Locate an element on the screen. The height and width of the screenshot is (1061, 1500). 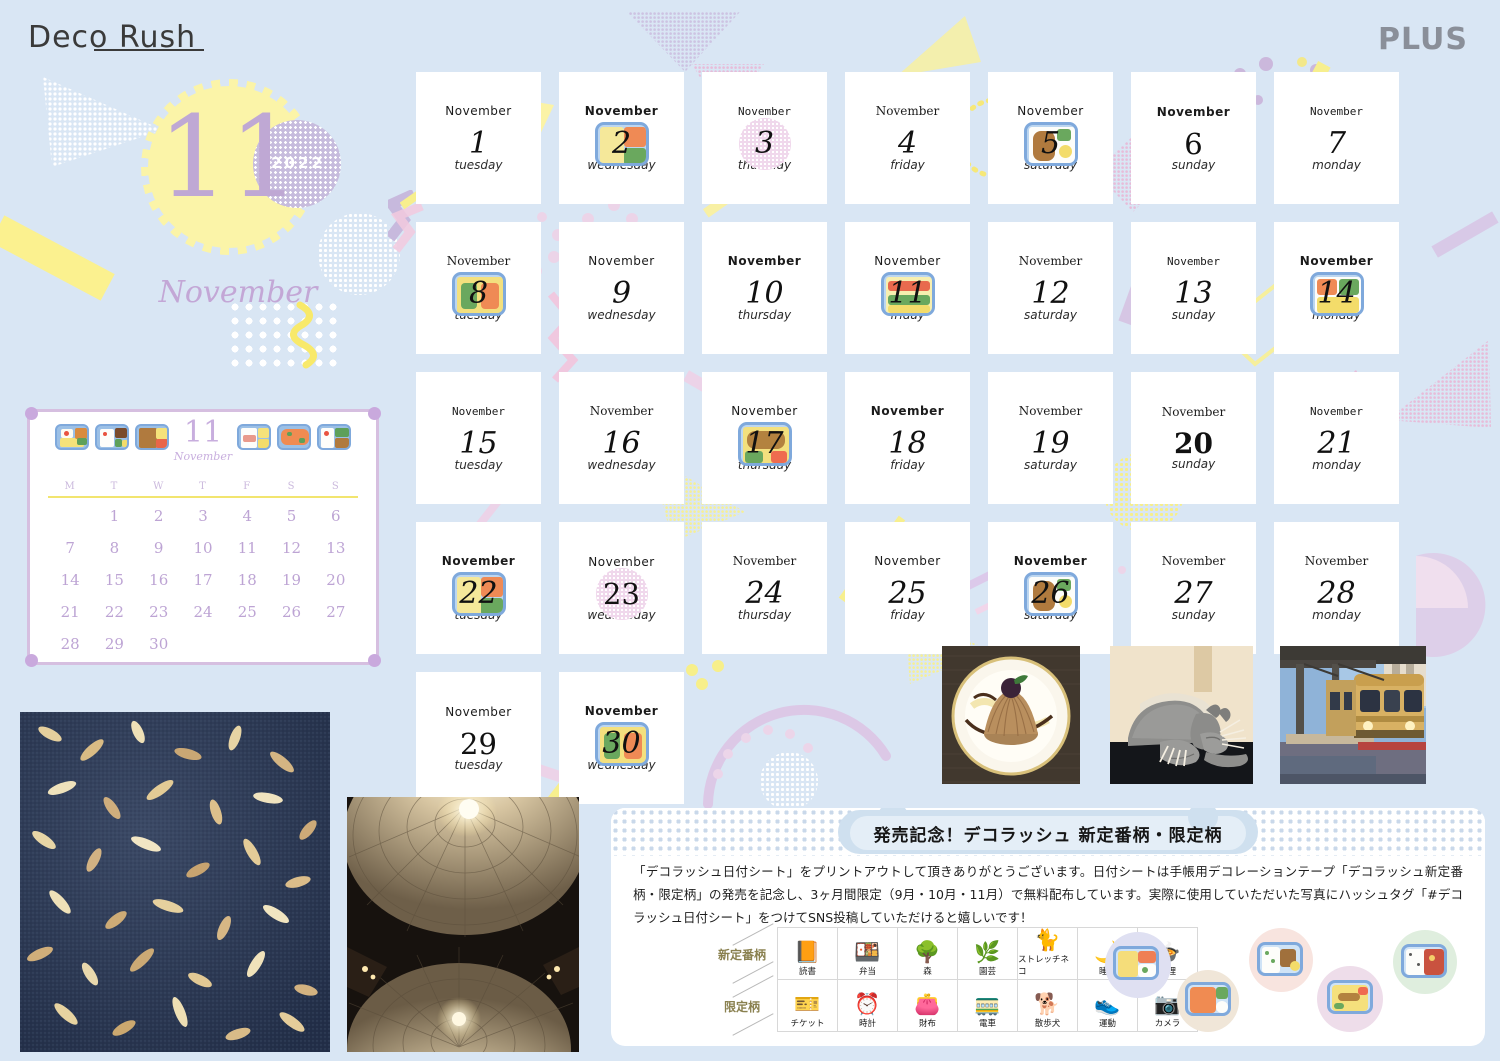
mini-calendar-day: 27 is located at coordinates (336, 612).